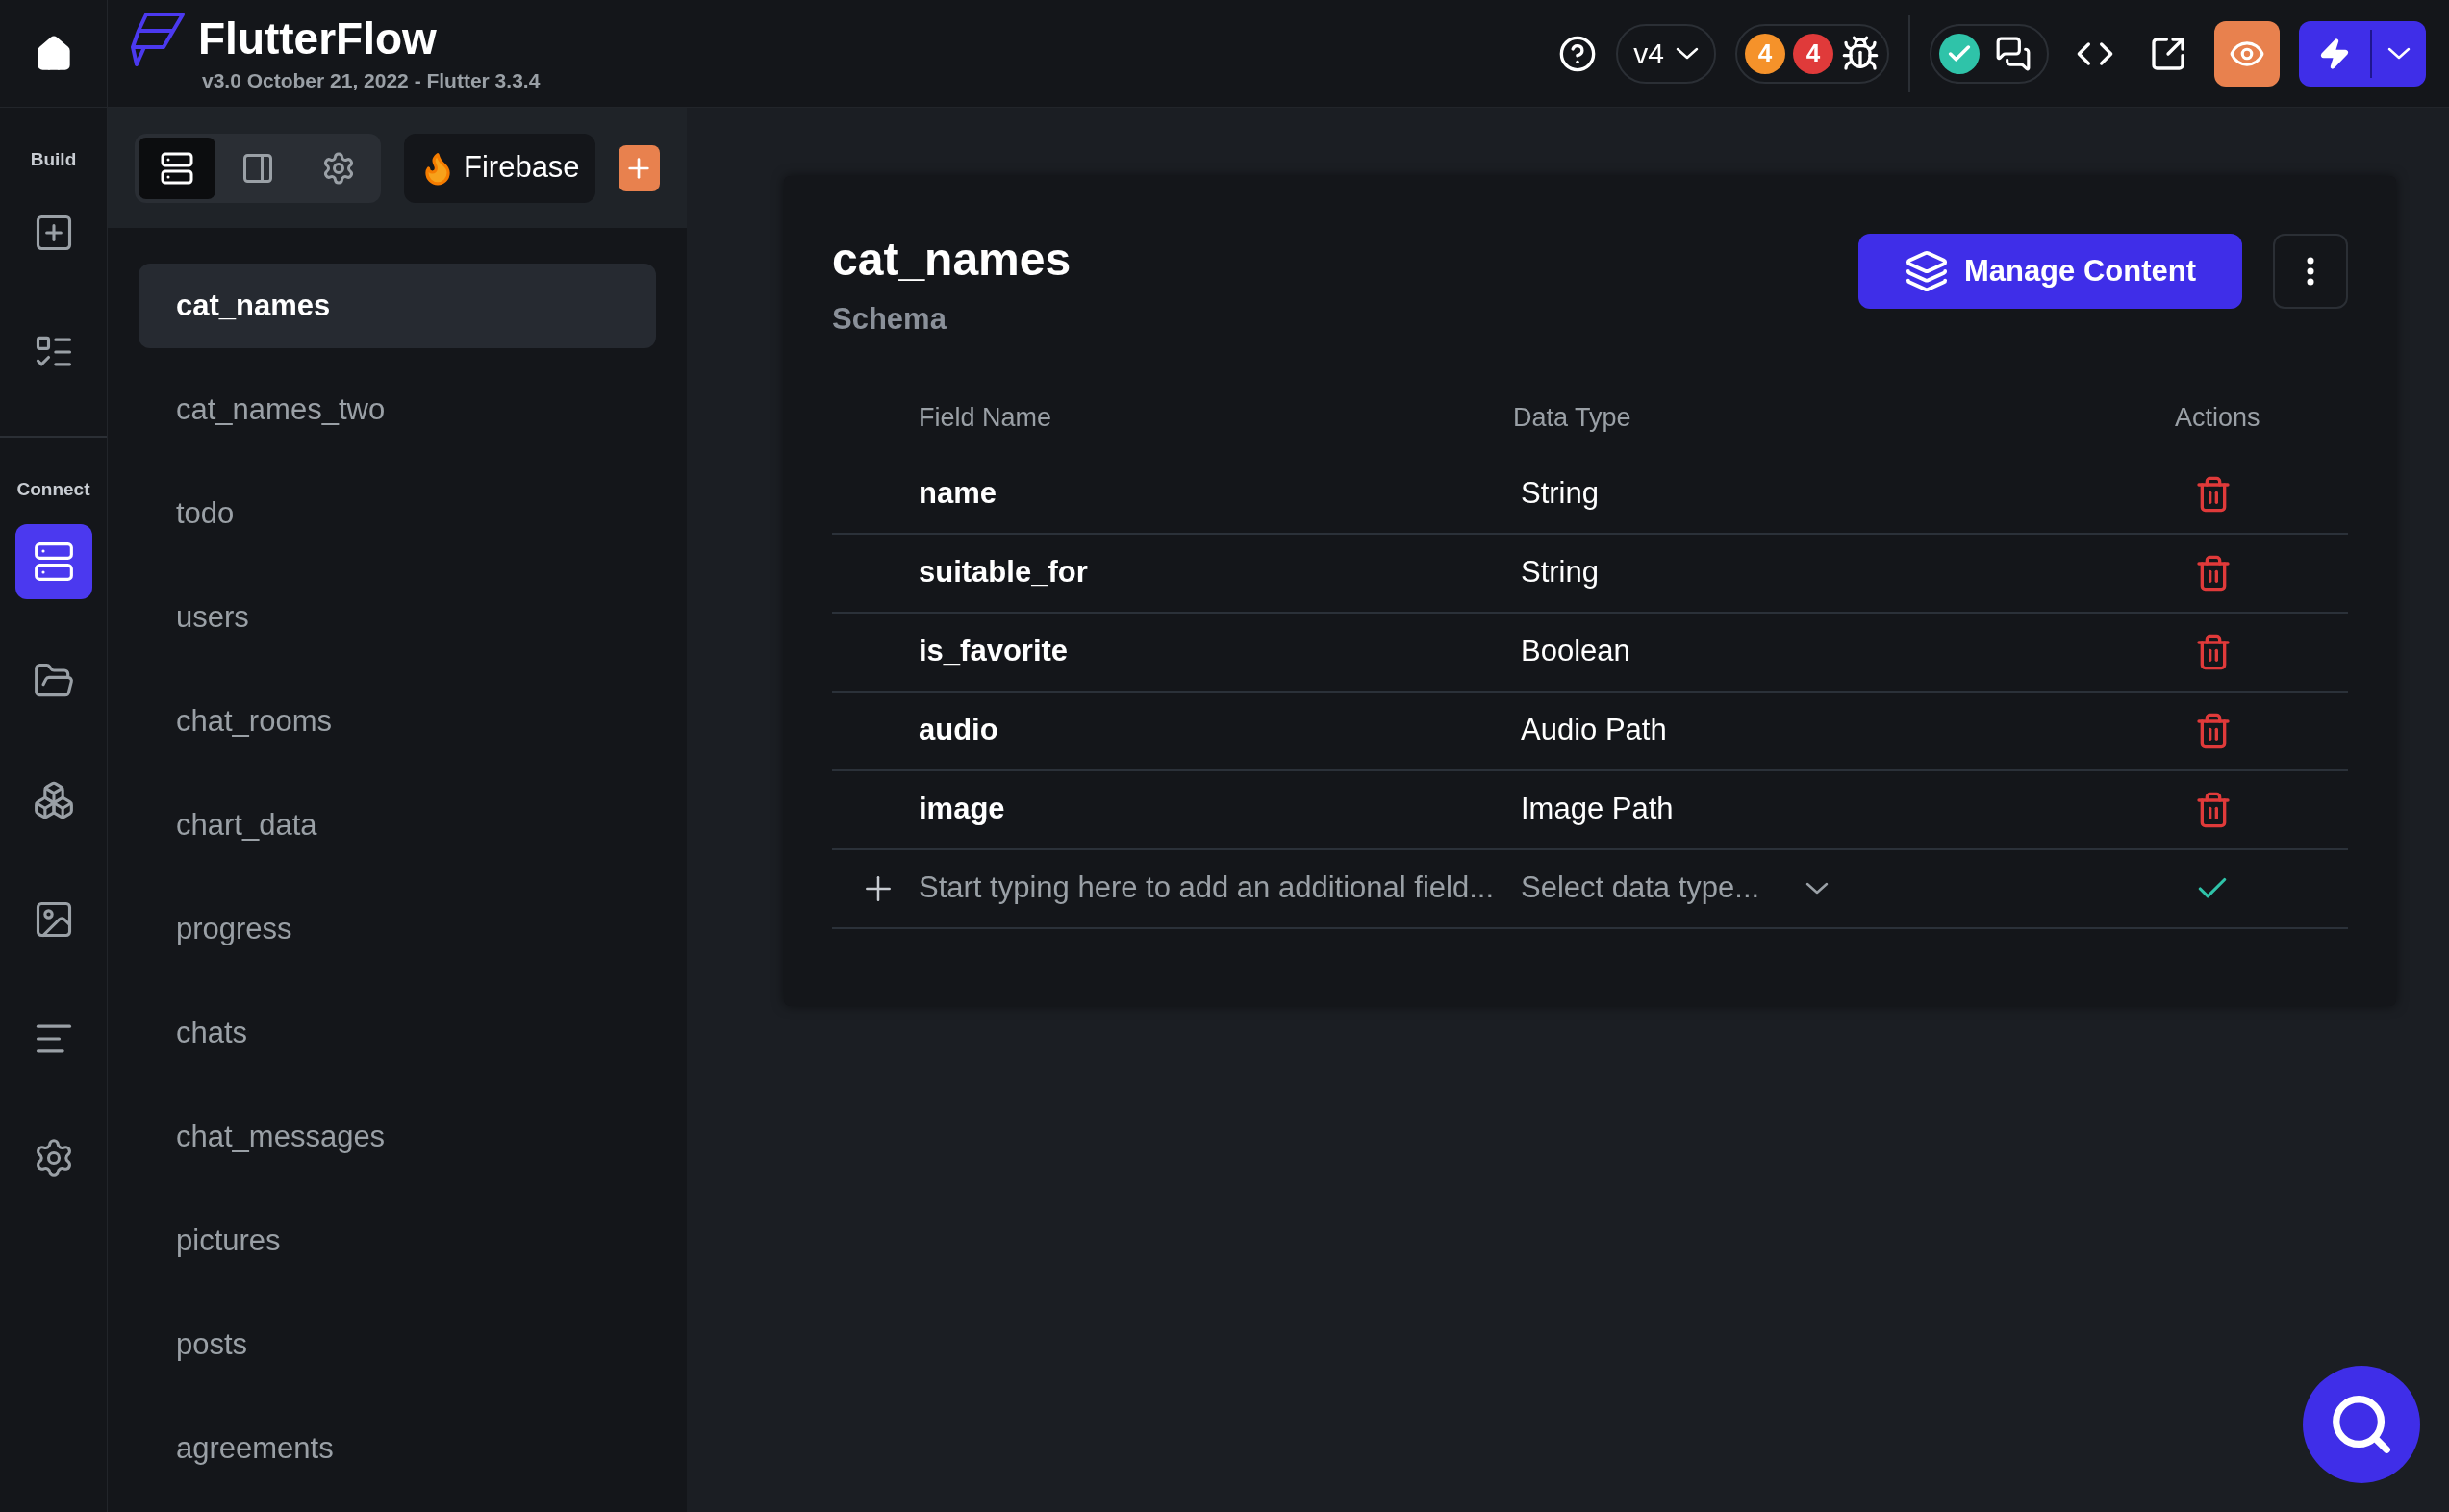  Describe the element at coordinates (397, 1345) in the screenshot. I see `collection-item: posts` at that location.